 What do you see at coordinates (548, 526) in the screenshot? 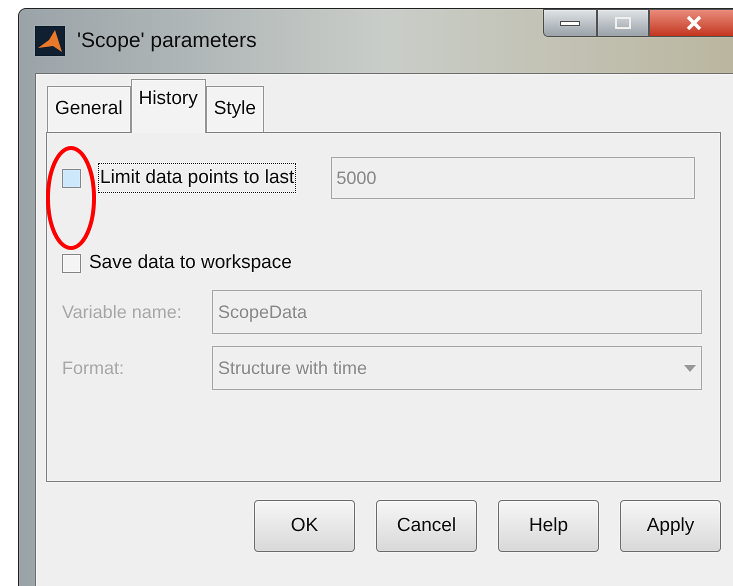
I see `dialog-button: Help` at bounding box center [548, 526].